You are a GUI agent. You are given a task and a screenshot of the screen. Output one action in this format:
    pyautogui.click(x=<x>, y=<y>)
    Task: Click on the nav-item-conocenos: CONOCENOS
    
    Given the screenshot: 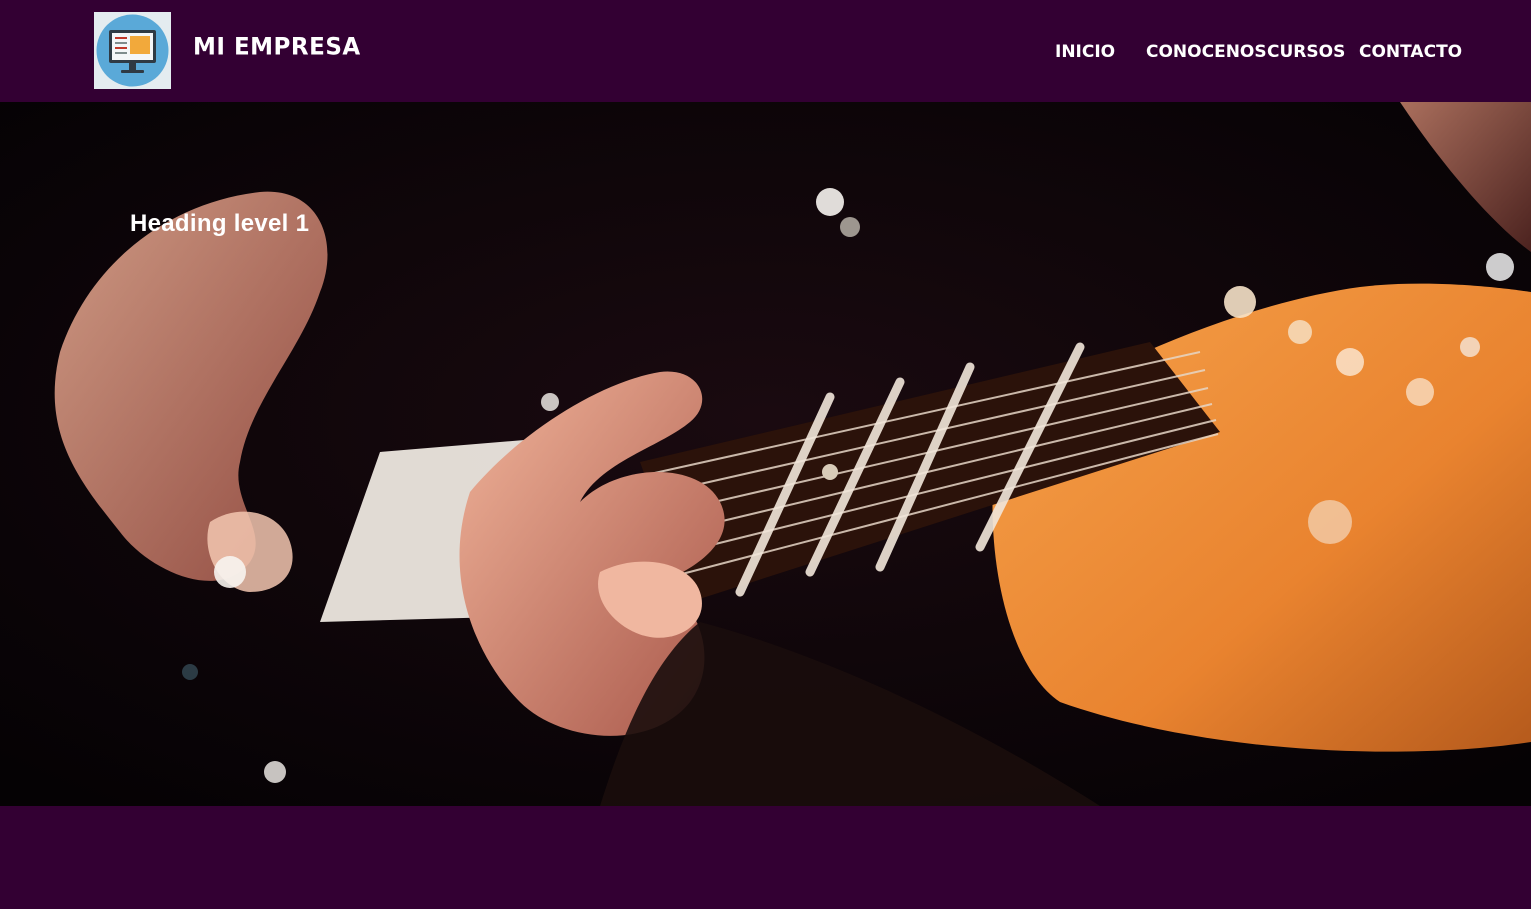 What is the action you would take?
    pyautogui.click(x=1206, y=52)
    